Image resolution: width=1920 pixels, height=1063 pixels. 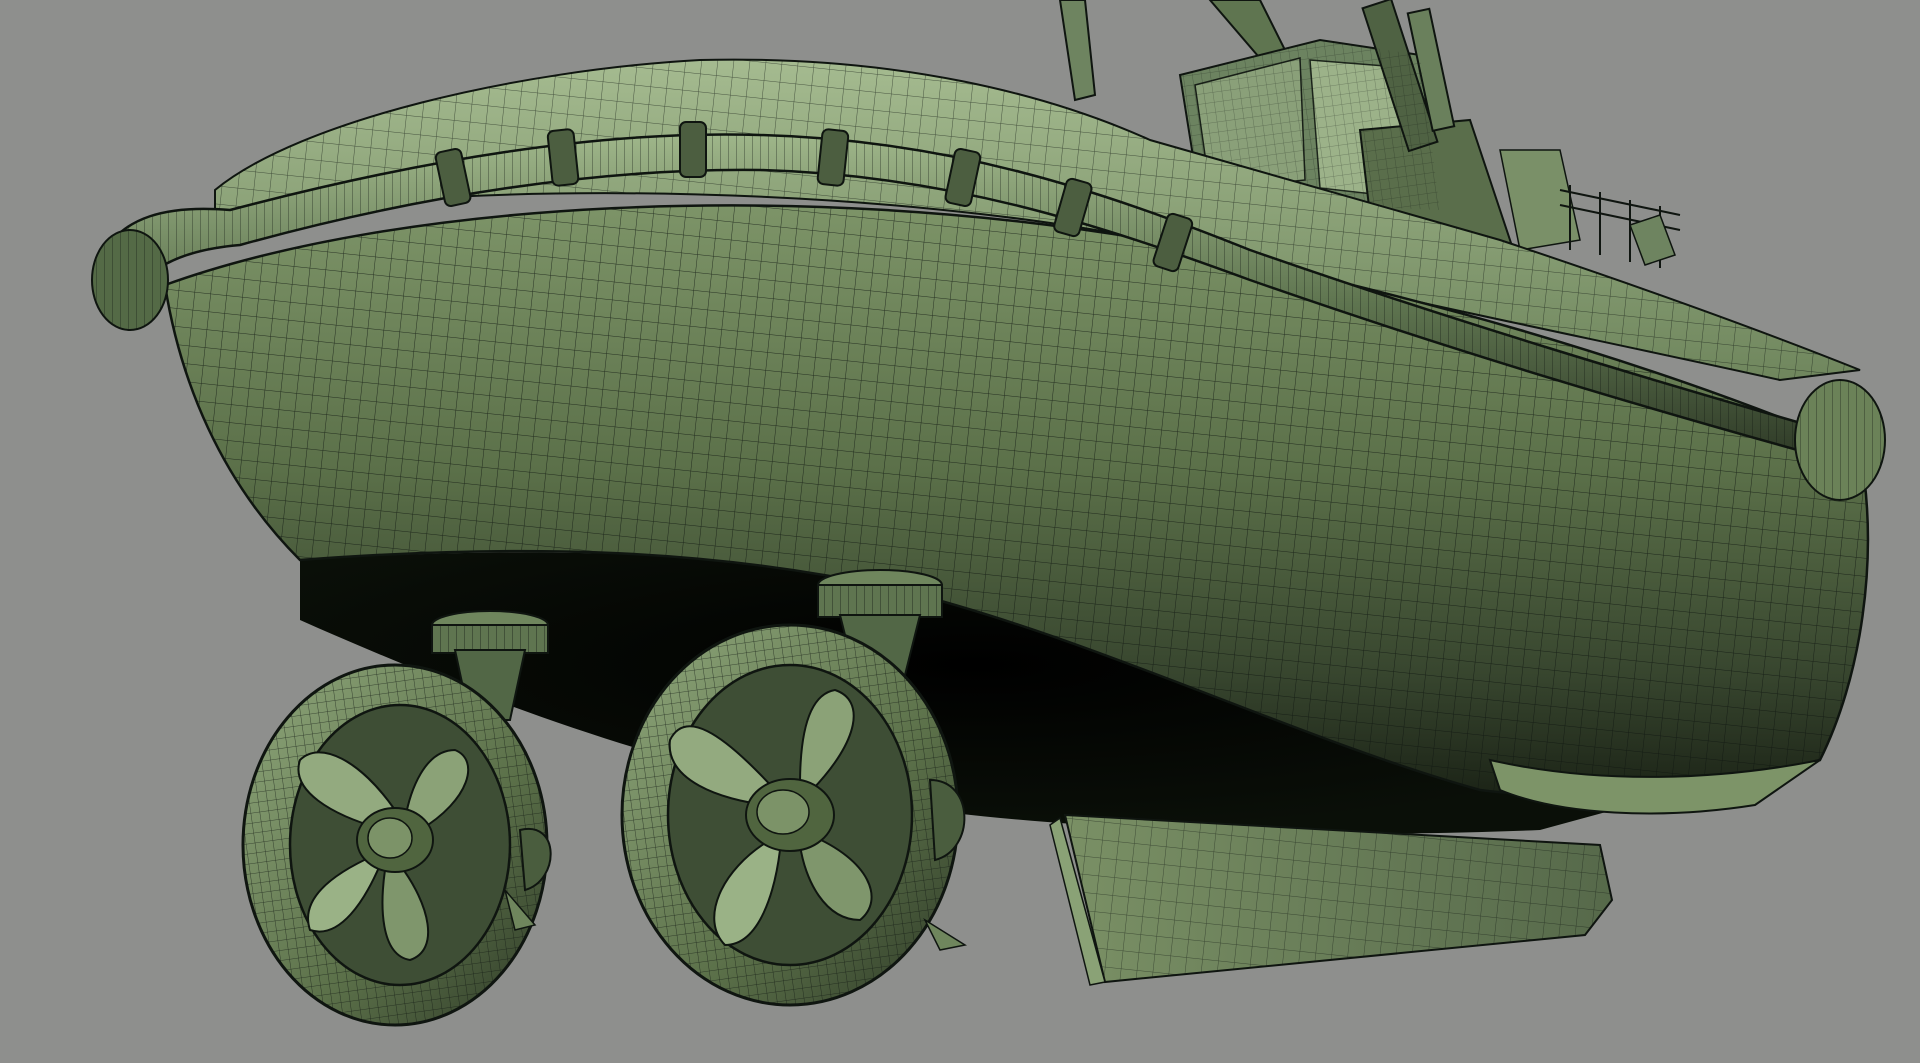 What do you see at coordinates (1331, 899) in the screenshot?
I see `keel-skeg` at bounding box center [1331, 899].